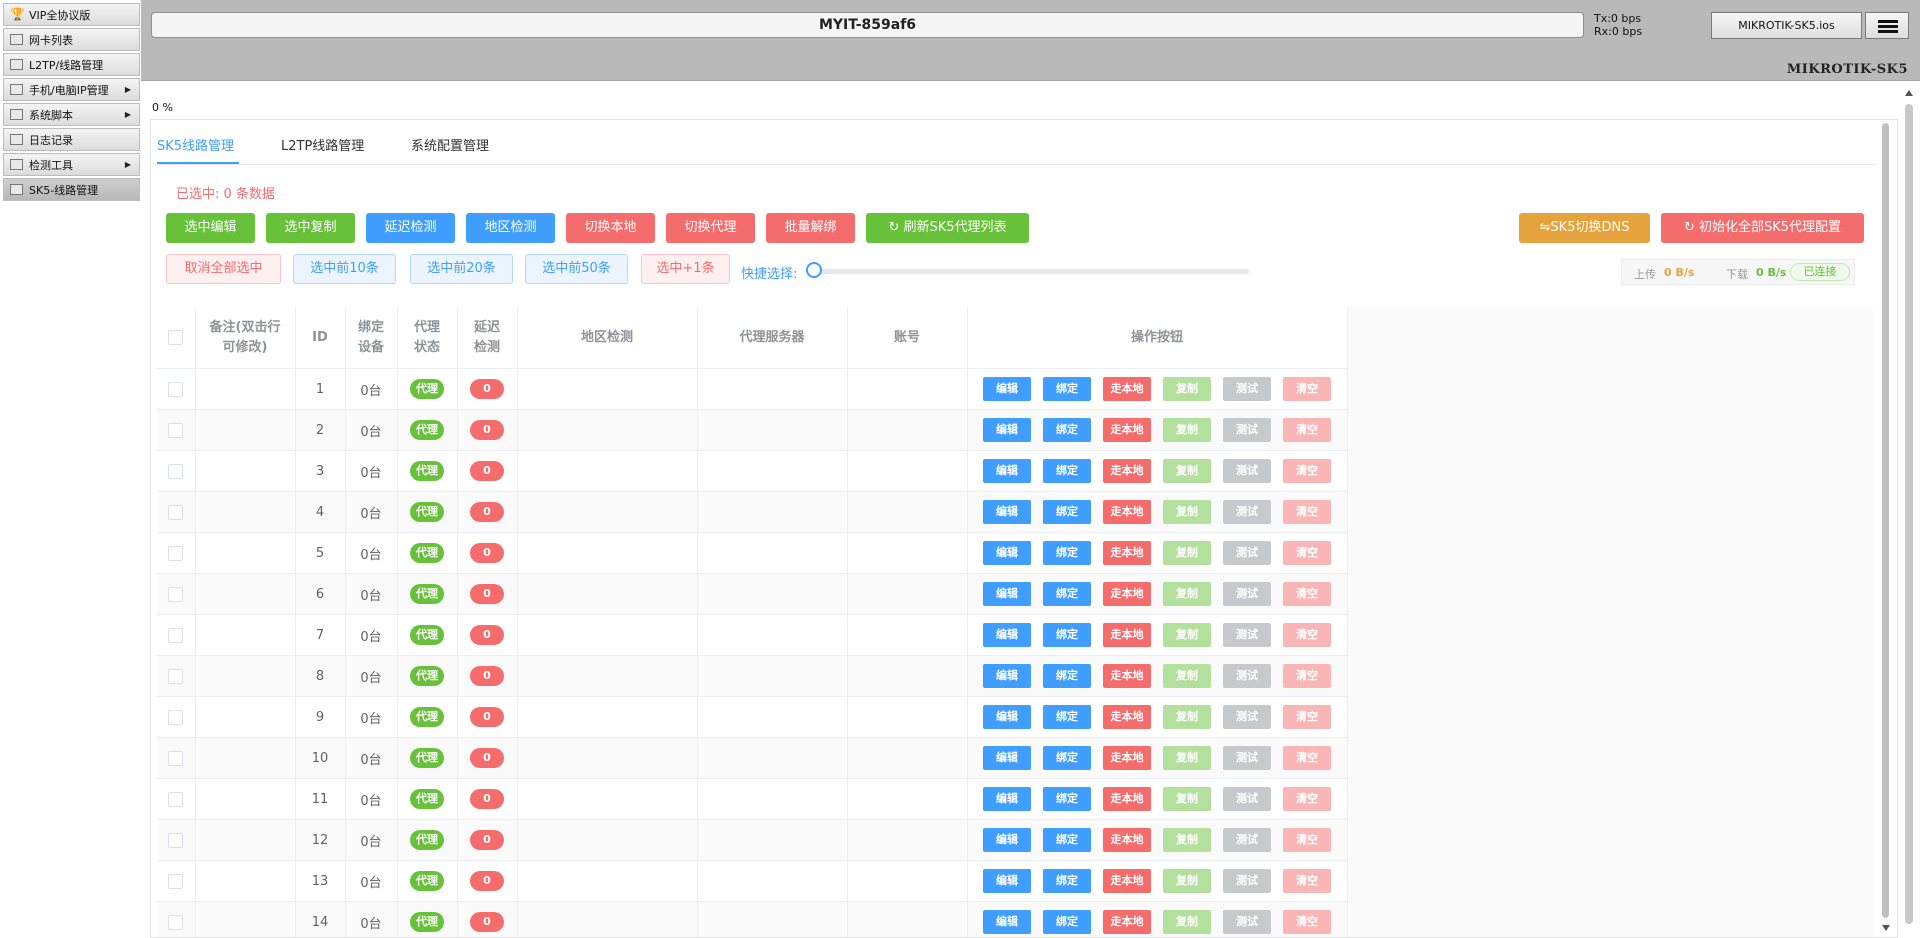 The height and width of the screenshot is (938, 1920). What do you see at coordinates (344, 269) in the screenshot?
I see `select-first10-button: 选中前10条` at bounding box center [344, 269].